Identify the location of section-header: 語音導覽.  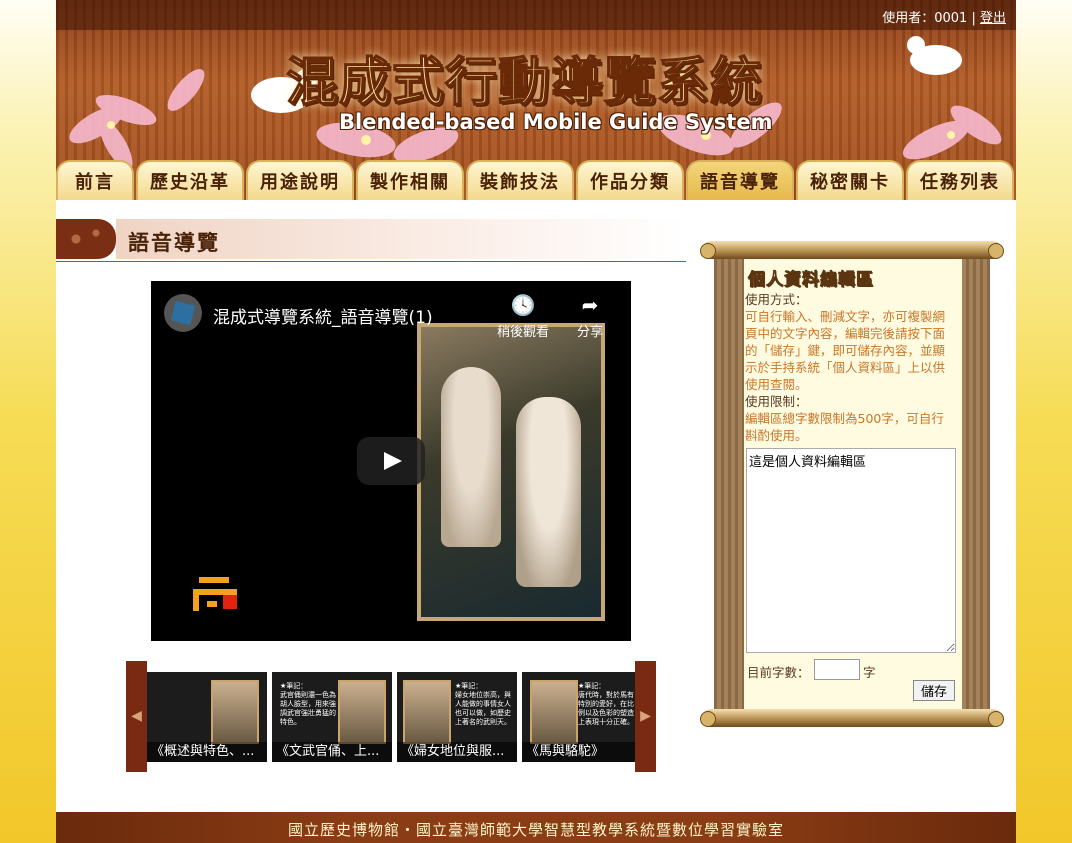
(371, 240).